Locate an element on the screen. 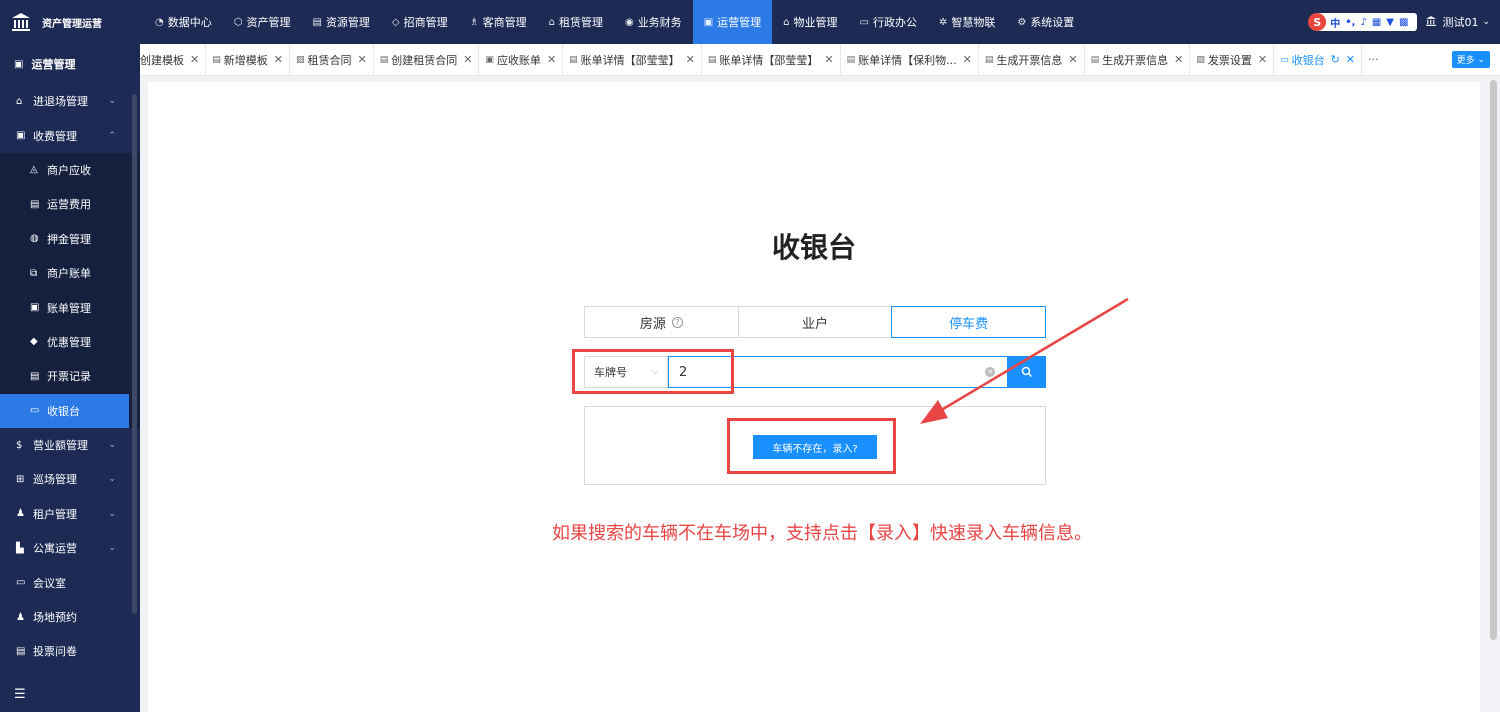  topnav-item: ⬡ 资产管理 is located at coordinates (262, 22).